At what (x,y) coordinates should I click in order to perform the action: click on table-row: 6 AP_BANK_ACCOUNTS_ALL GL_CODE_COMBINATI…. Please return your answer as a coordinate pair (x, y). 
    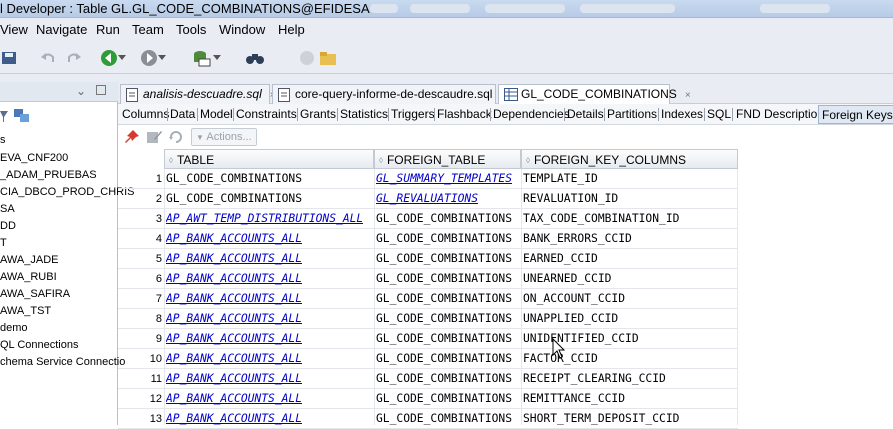
    Looking at the image, I should click on (428, 279).